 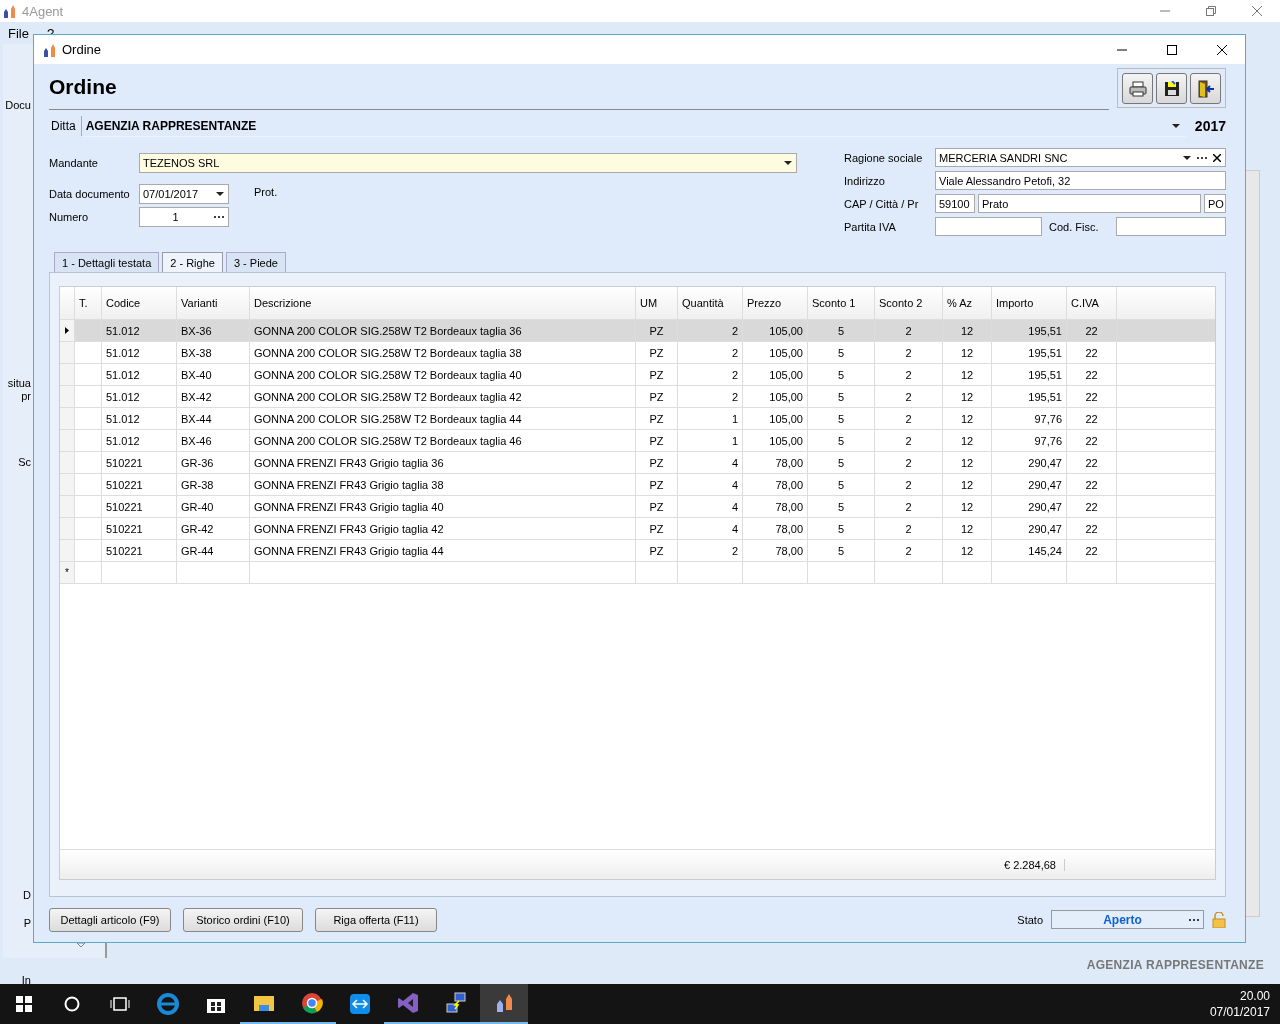 What do you see at coordinates (184, 217) in the screenshot?
I see `number-field: 1` at bounding box center [184, 217].